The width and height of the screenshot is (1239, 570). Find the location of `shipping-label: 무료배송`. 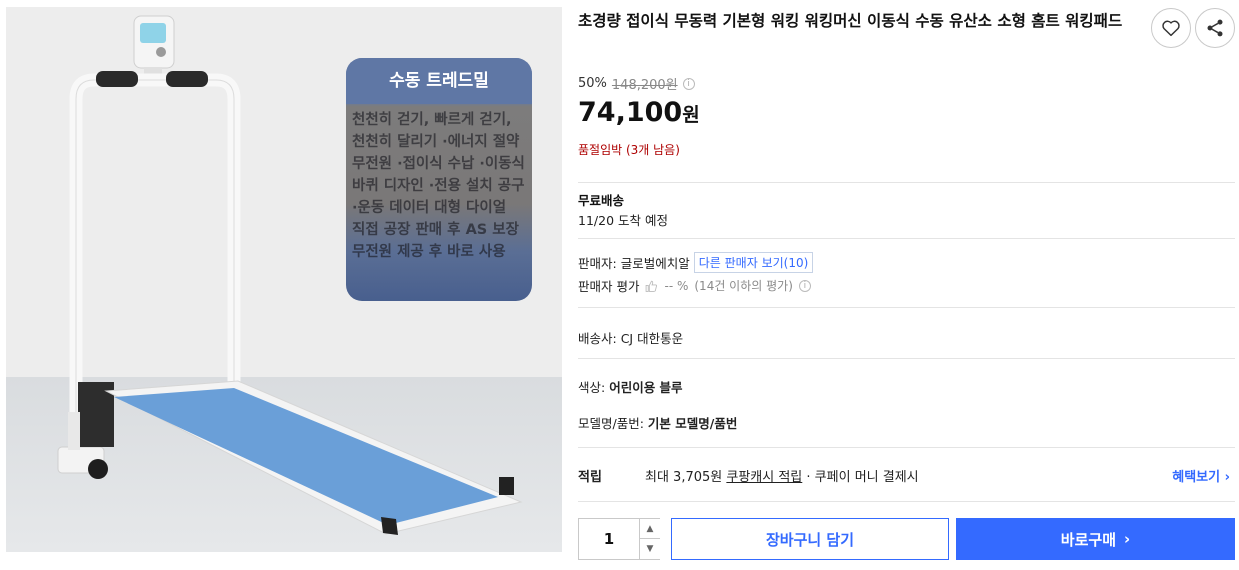

shipping-label: 무료배송 is located at coordinates (601, 200).